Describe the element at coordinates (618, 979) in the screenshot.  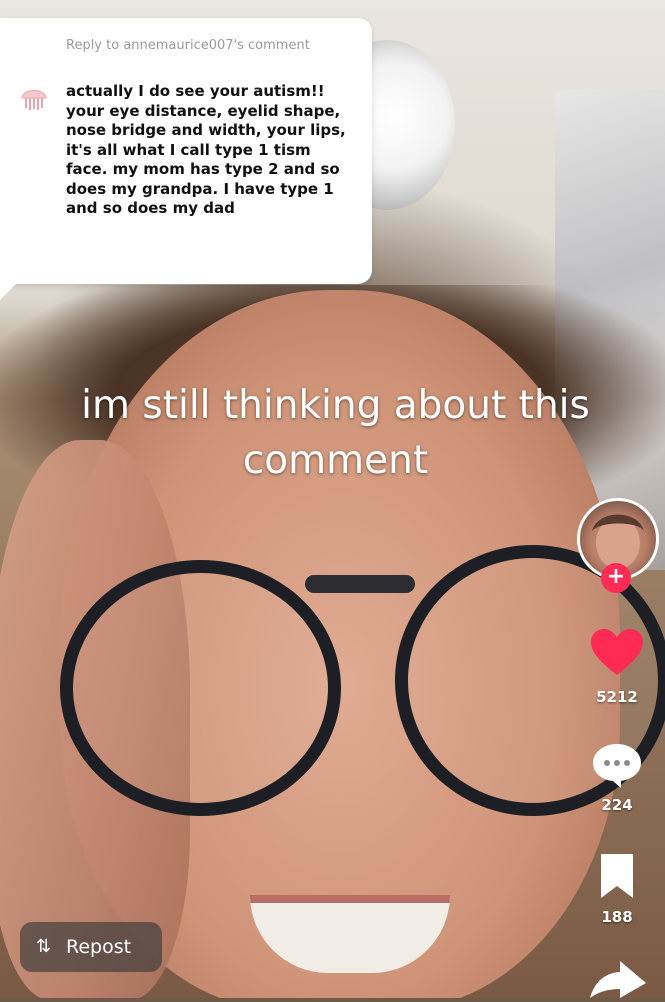
I see `share-arrow-icon` at that location.